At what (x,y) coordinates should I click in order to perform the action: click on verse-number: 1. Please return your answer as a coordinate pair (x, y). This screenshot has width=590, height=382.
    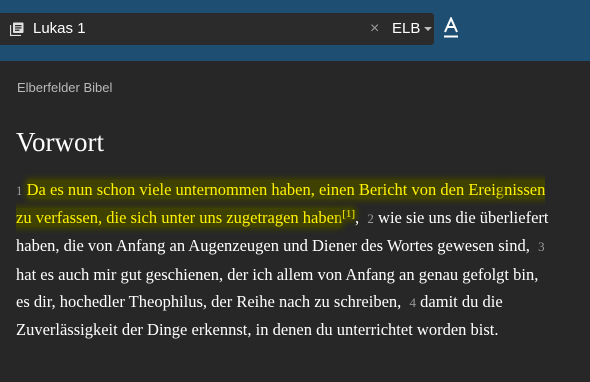
    Looking at the image, I should click on (19, 190).